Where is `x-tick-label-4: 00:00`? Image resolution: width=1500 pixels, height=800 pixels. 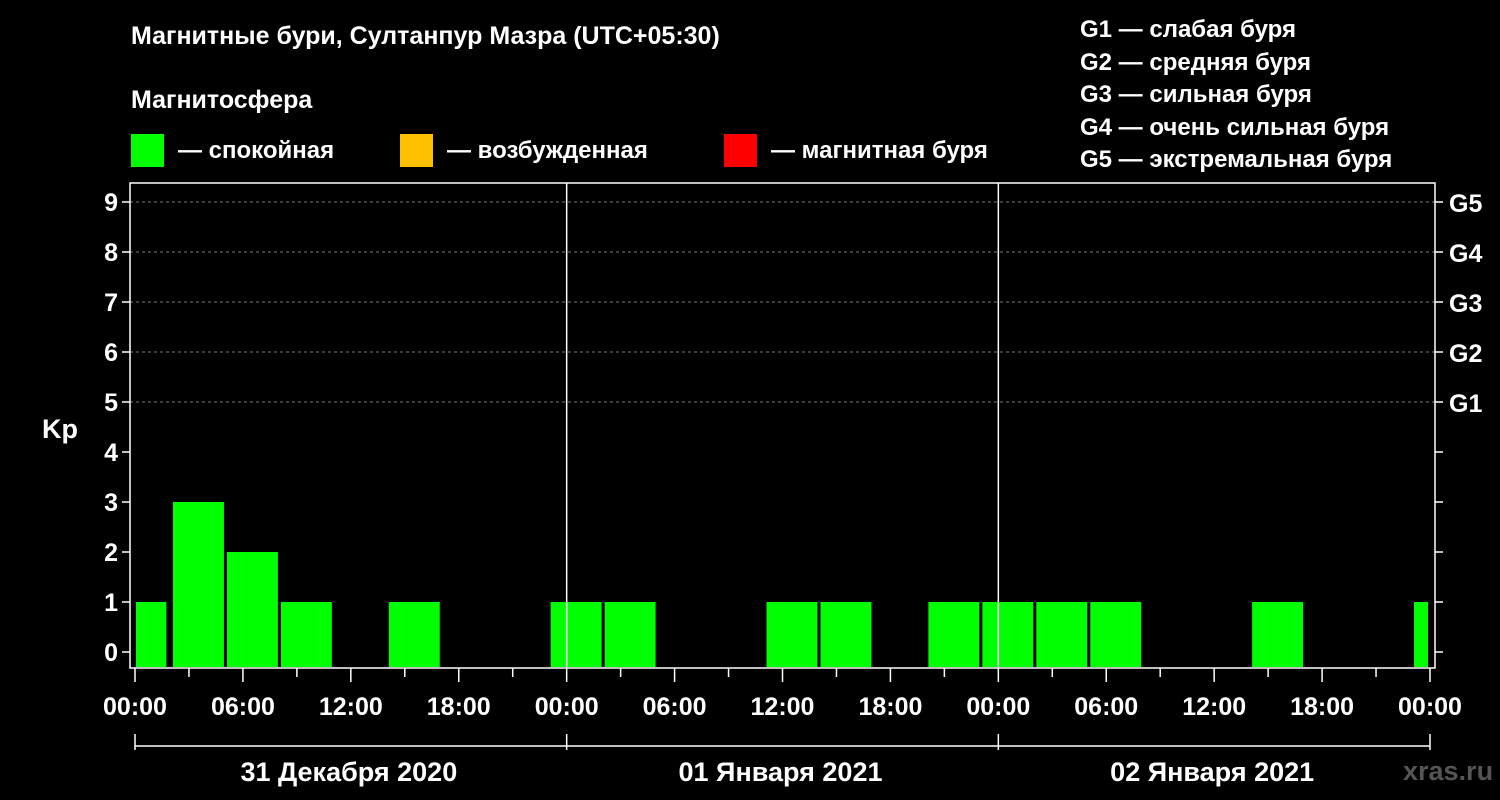
x-tick-label-4: 00:00 is located at coordinates (567, 707).